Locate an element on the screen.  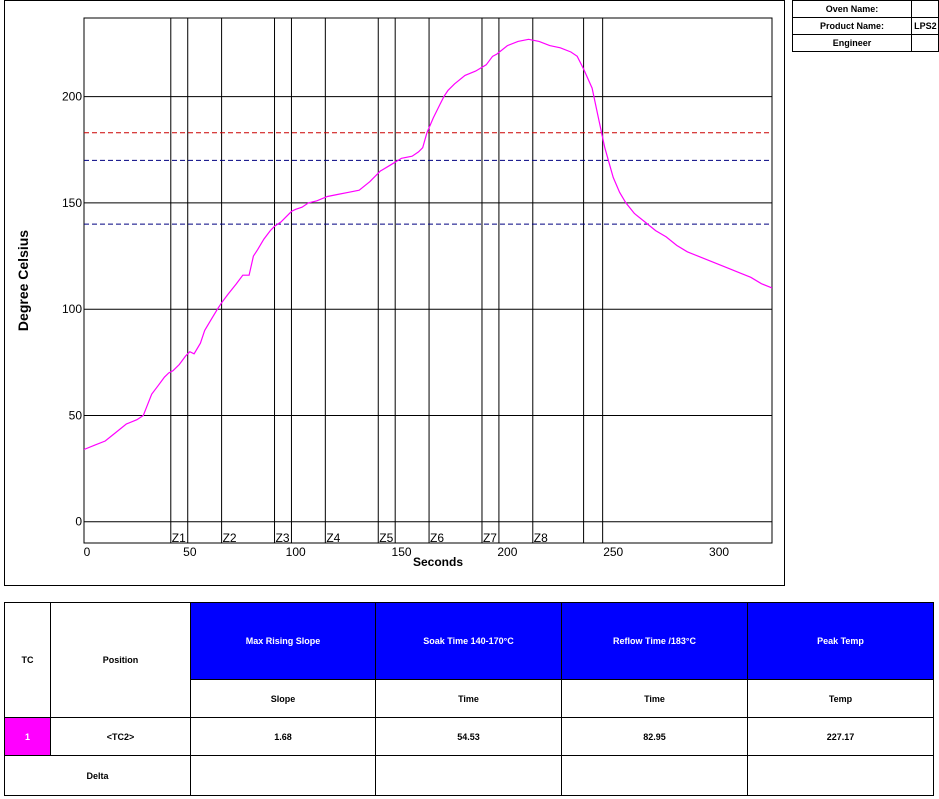
y-tick-label: 100 is located at coordinates (72, 309).